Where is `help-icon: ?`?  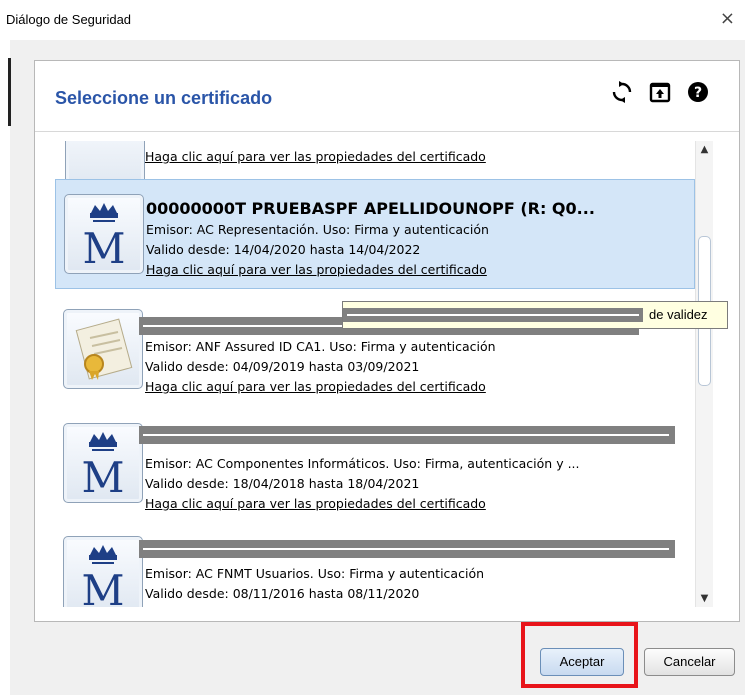
help-icon: ? is located at coordinates (698, 92).